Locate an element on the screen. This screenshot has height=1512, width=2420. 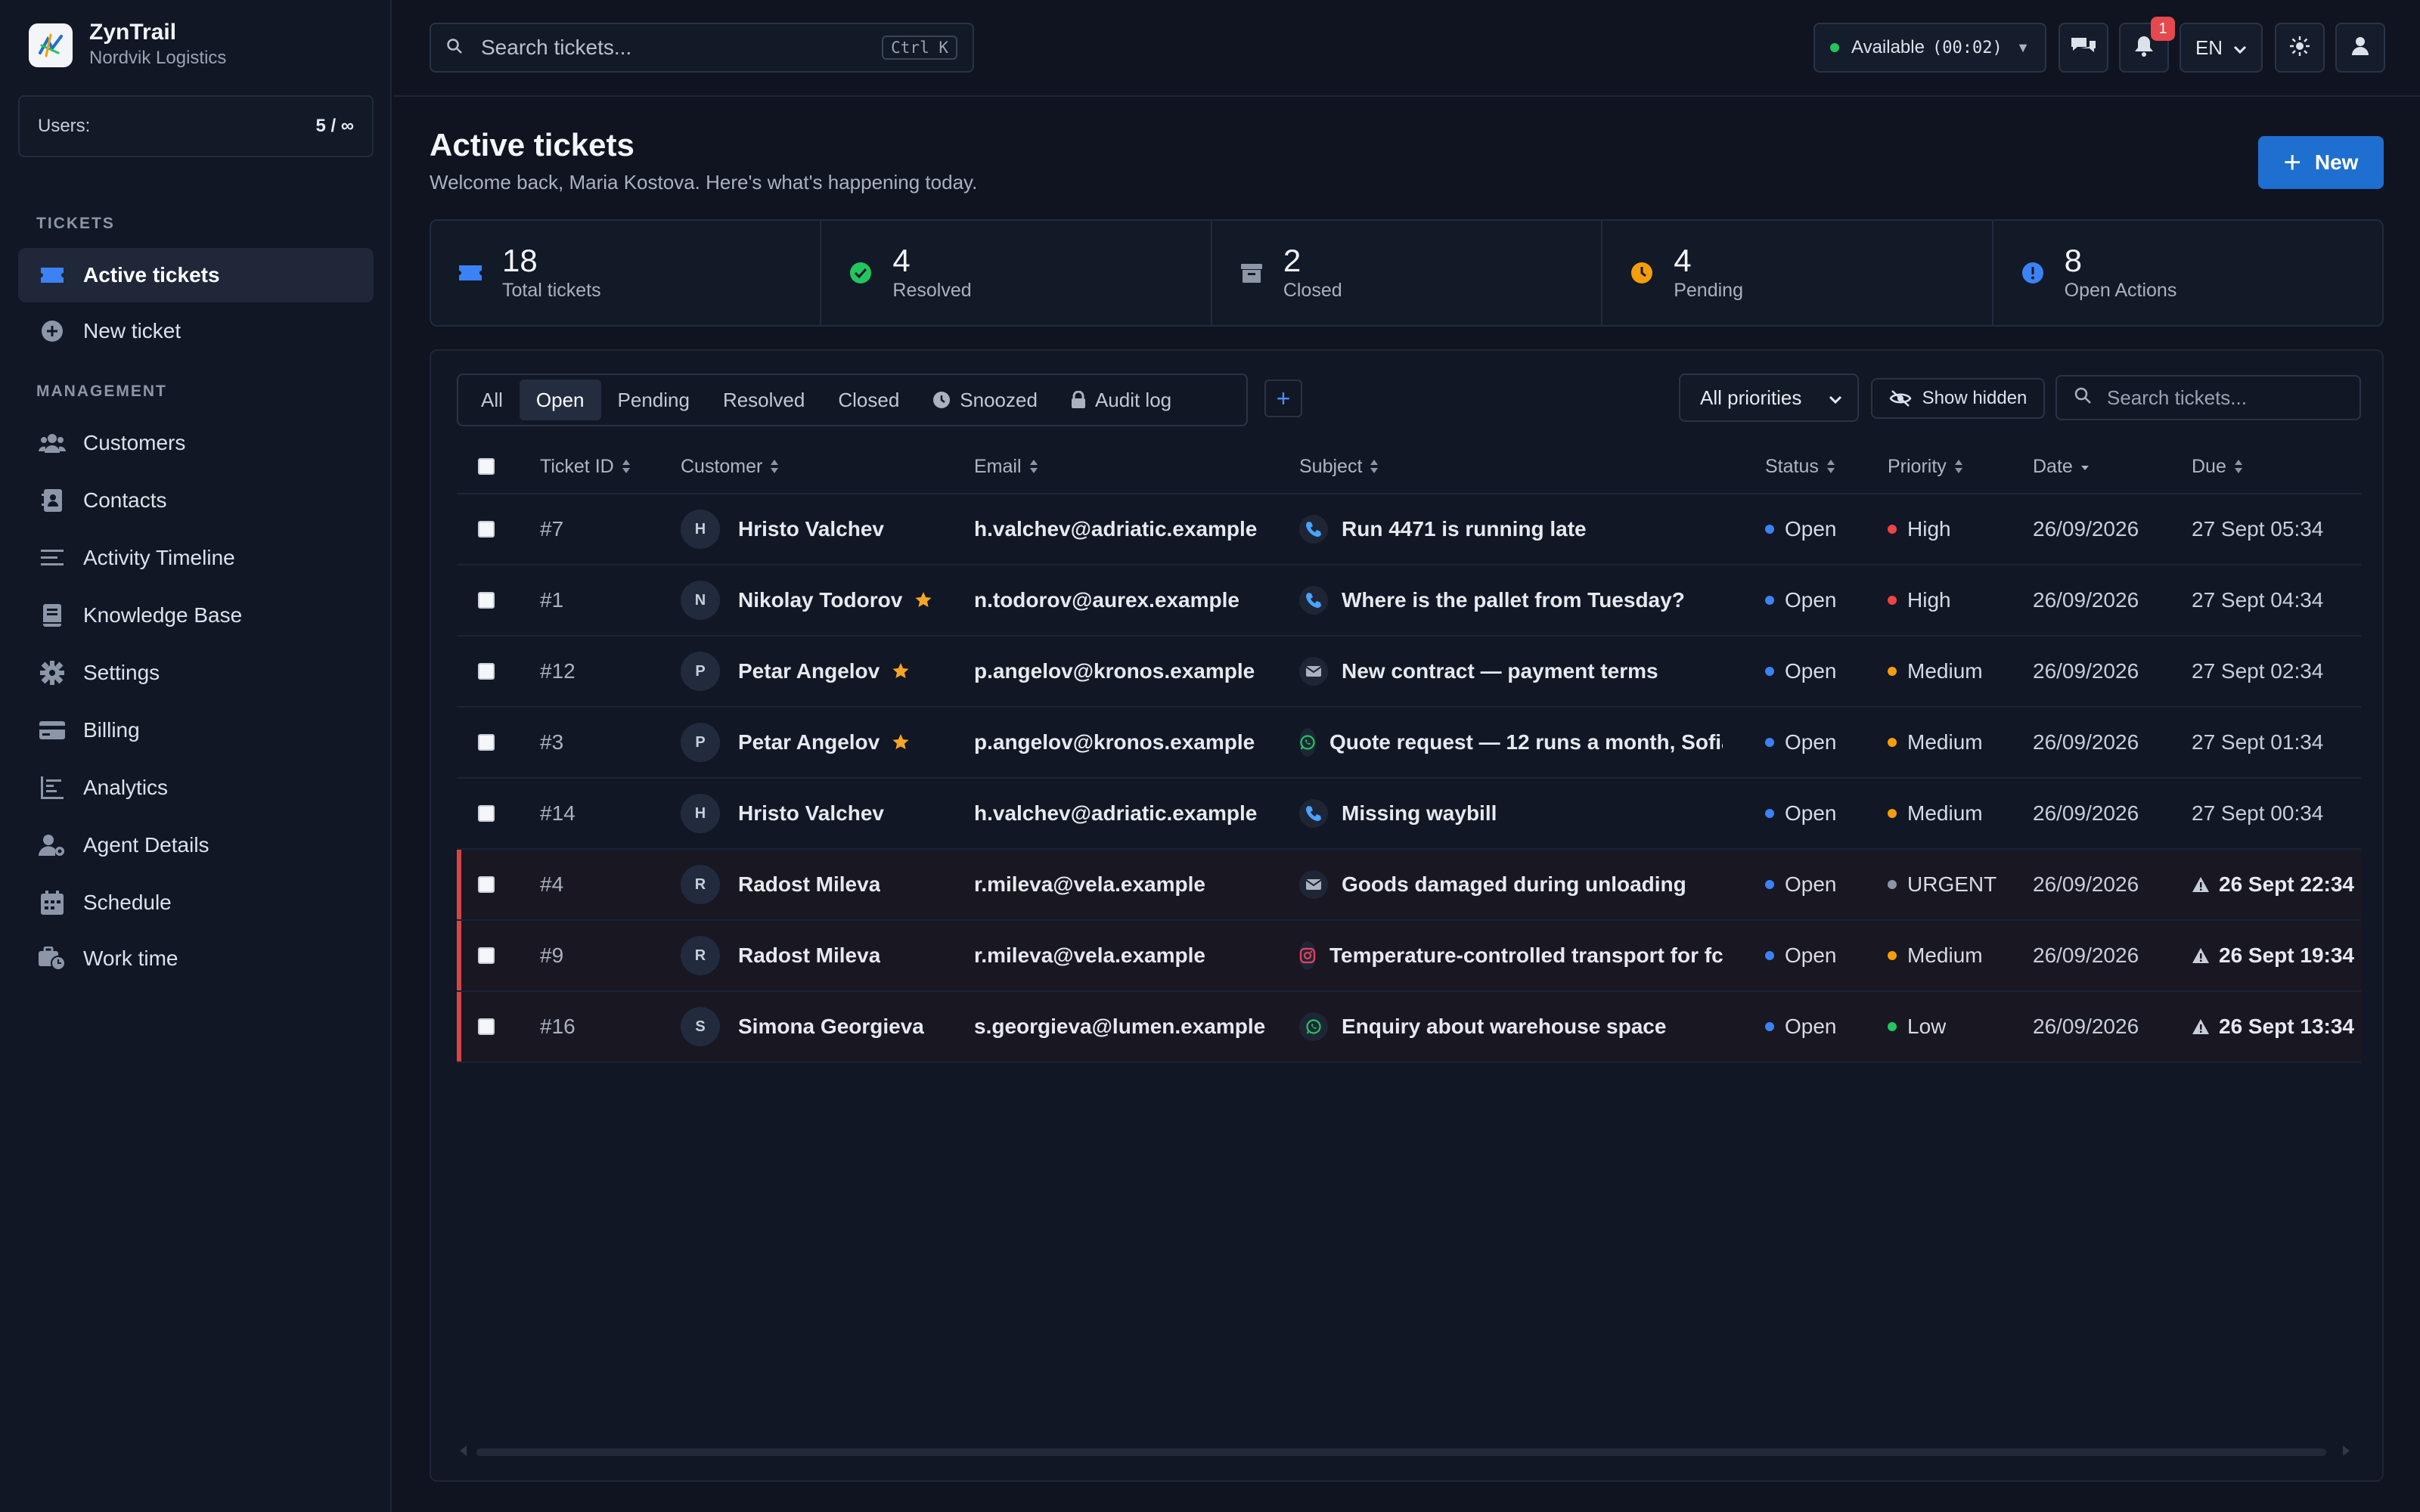
column-header-customer: Customer is located at coordinates (730, 467).